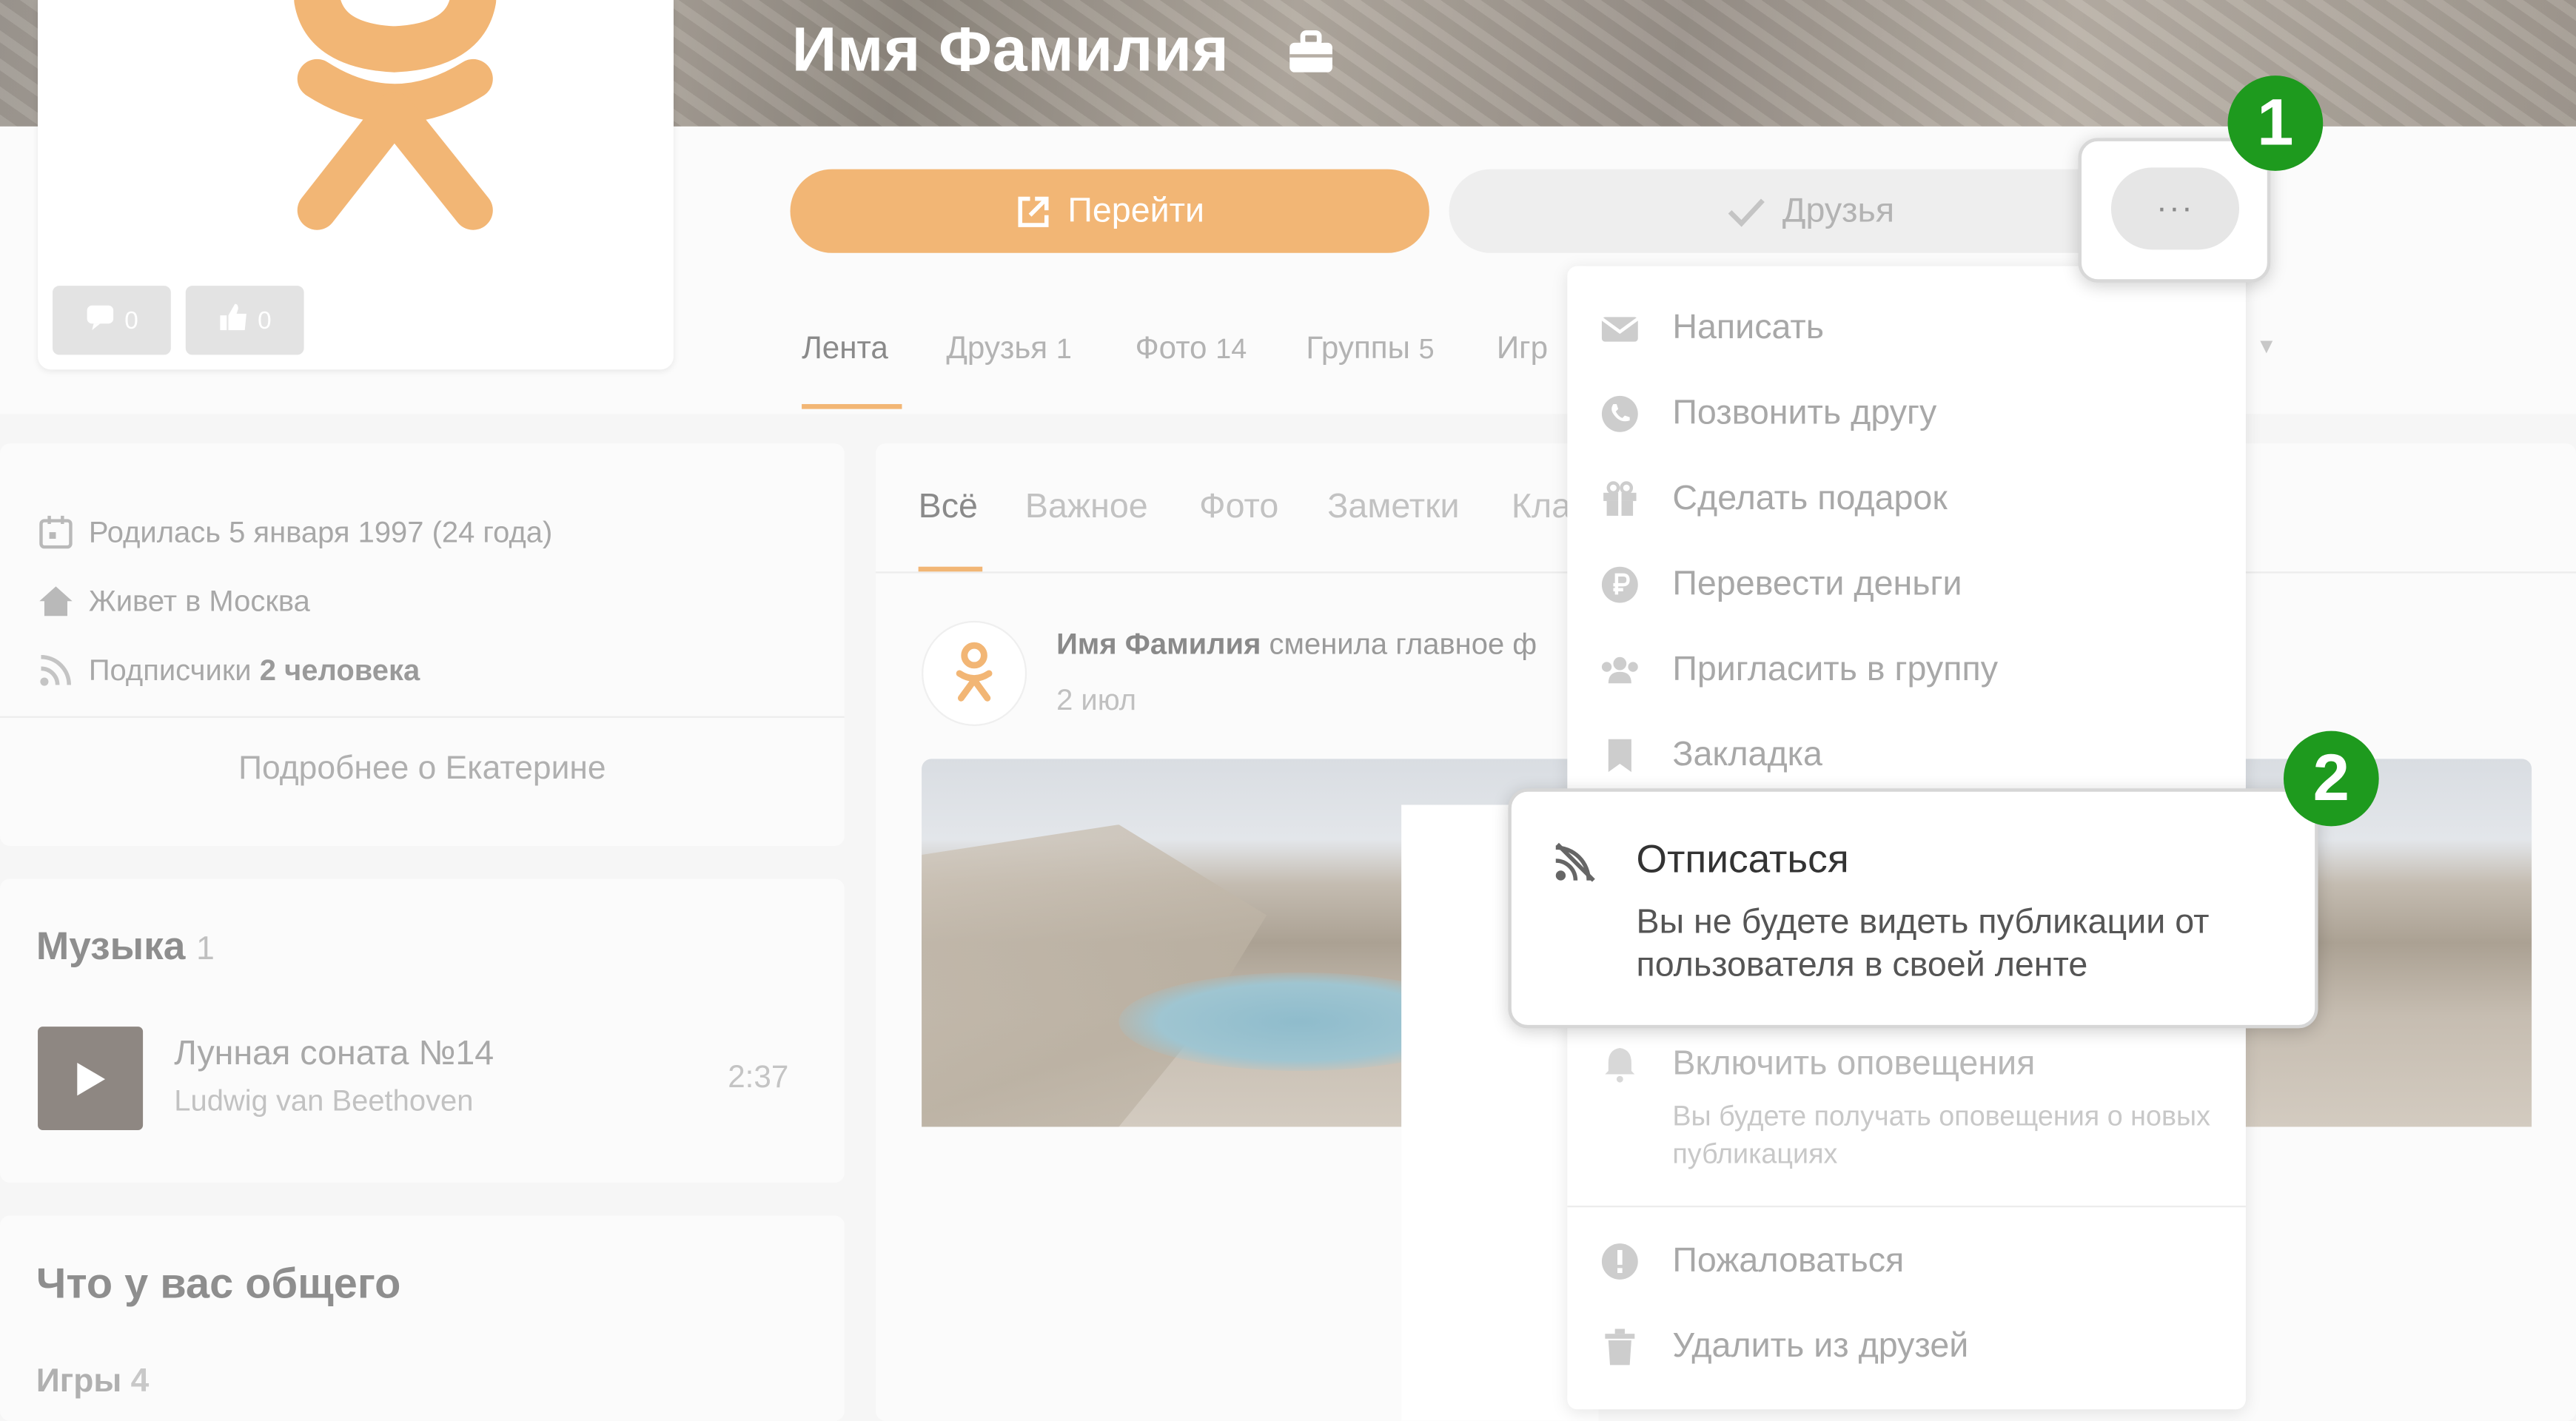 The image size is (2576, 1421). I want to click on exclamation-icon, so click(1619, 1261).